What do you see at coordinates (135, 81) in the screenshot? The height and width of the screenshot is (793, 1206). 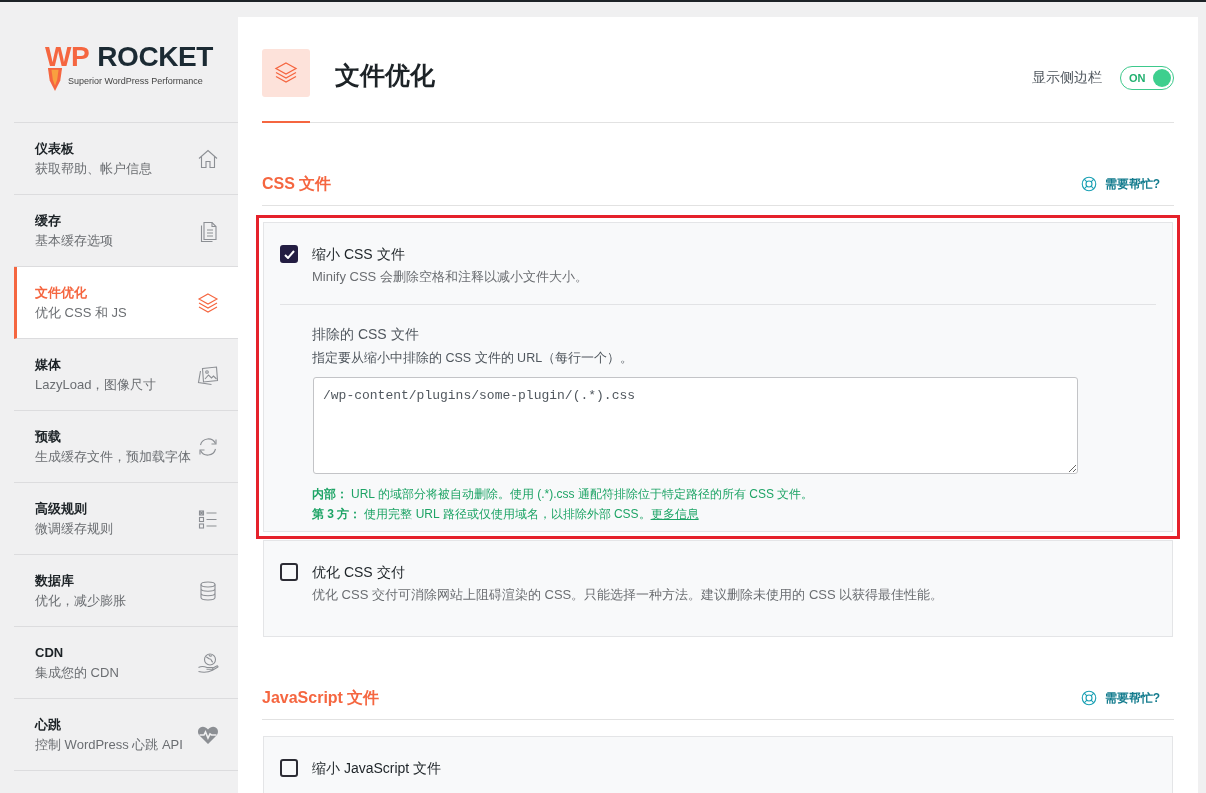 I see `logo-tagline: Superior WordPress Performance` at bounding box center [135, 81].